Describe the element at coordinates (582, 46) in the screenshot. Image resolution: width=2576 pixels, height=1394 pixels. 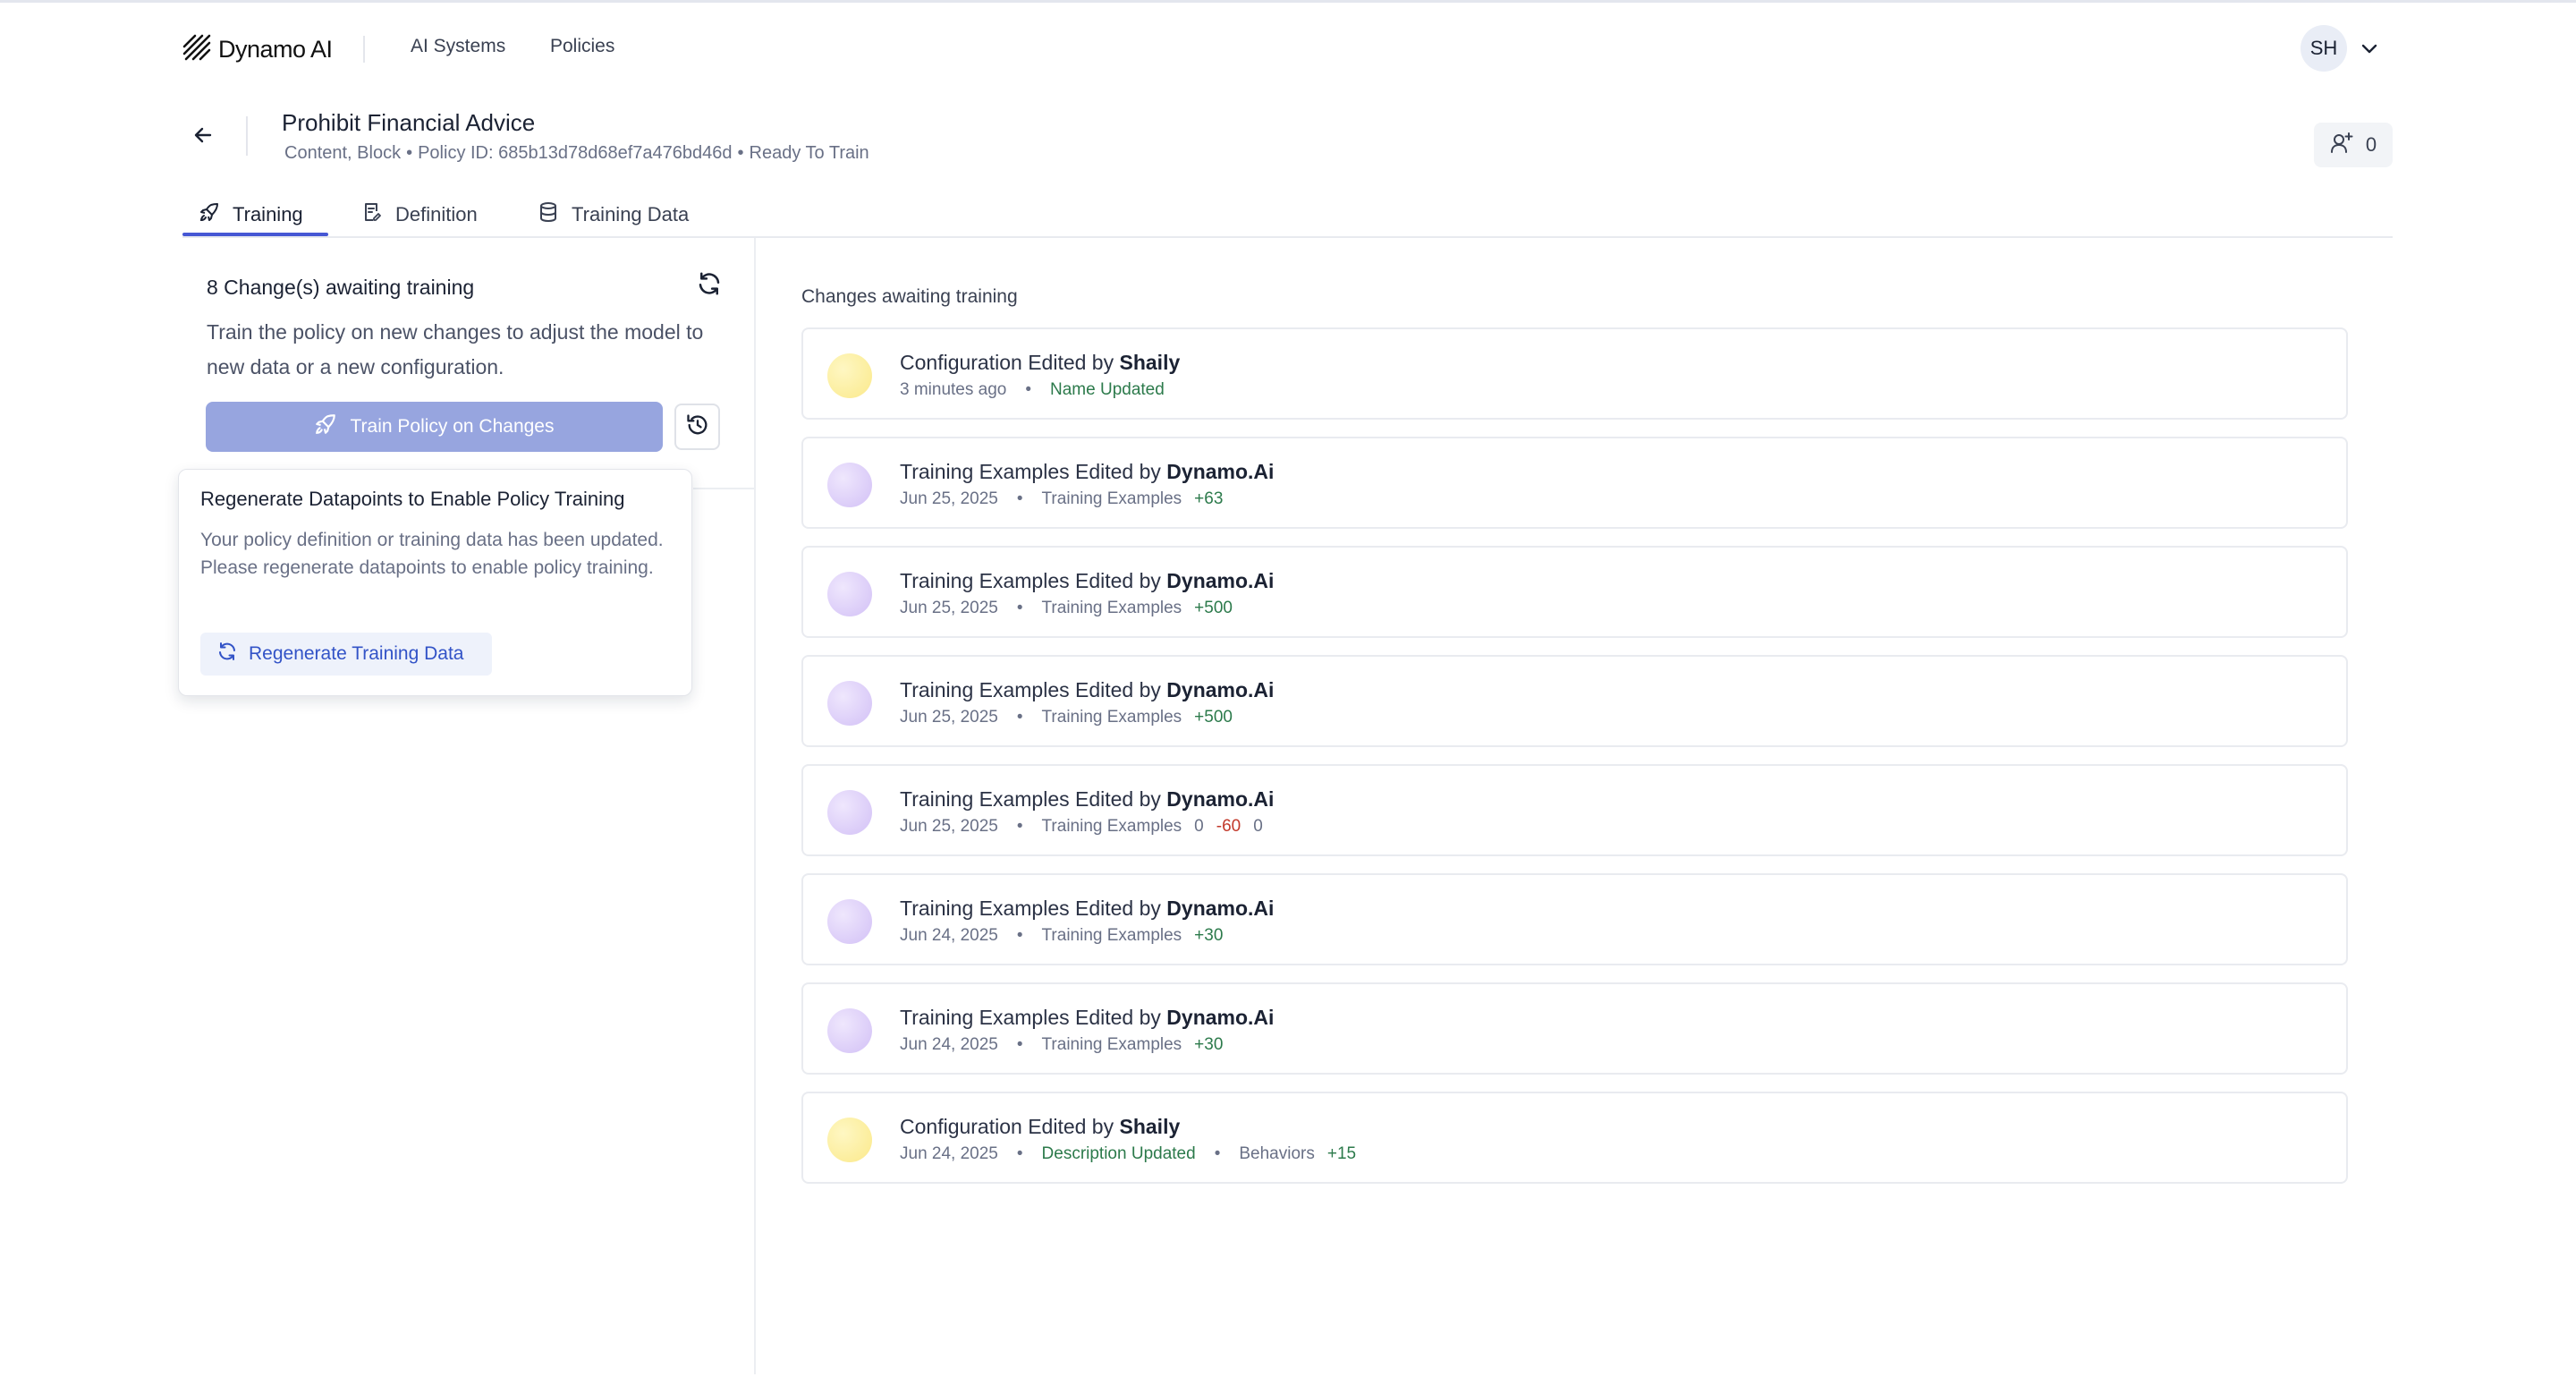
I see `nav-link-policies: Policies` at that location.